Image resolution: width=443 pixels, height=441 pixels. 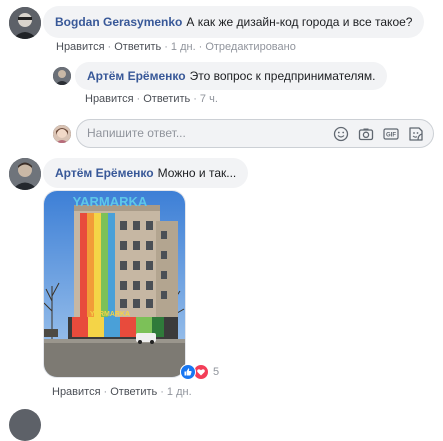 What do you see at coordinates (25, 425) in the screenshot?
I see `avatar-next-comment` at bounding box center [25, 425].